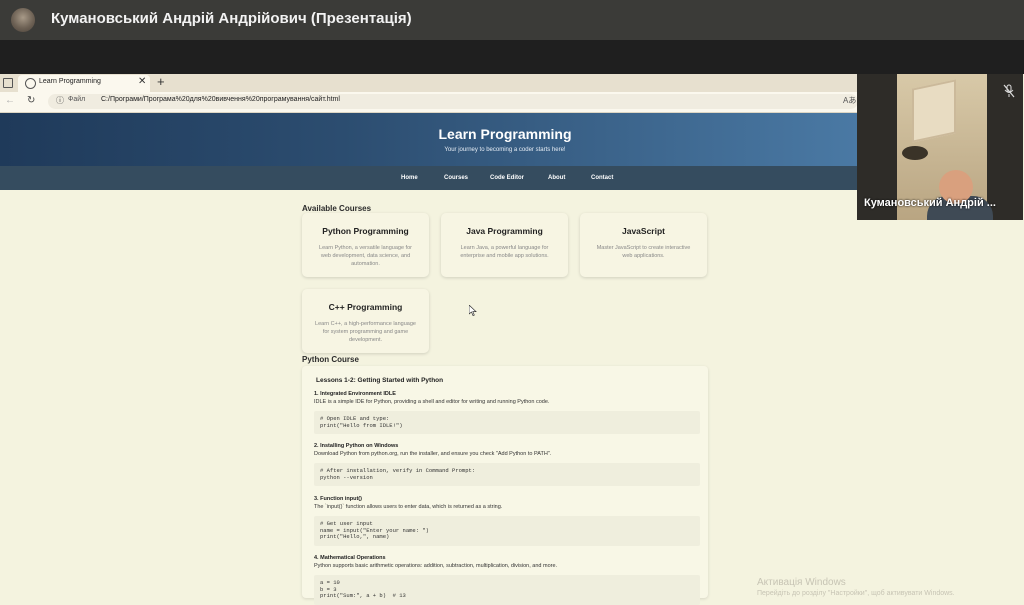 The width and height of the screenshot is (1024, 605). Describe the element at coordinates (142, 81) in the screenshot. I see `close-tab-icon: ✕` at that location.